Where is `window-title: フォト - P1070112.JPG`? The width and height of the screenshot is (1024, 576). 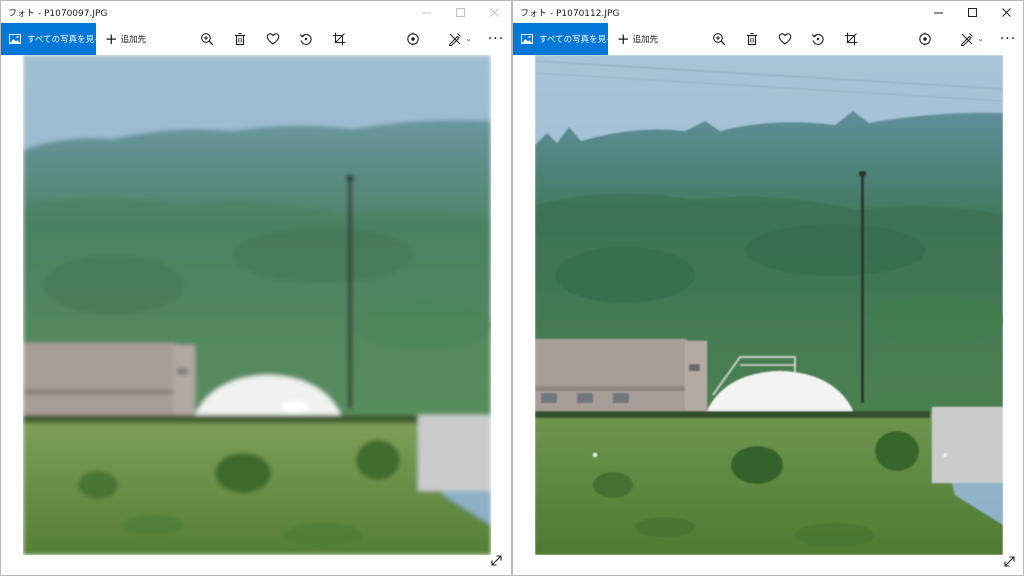 window-title: フォト - P1070112.JPG is located at coordinates (570, 13).